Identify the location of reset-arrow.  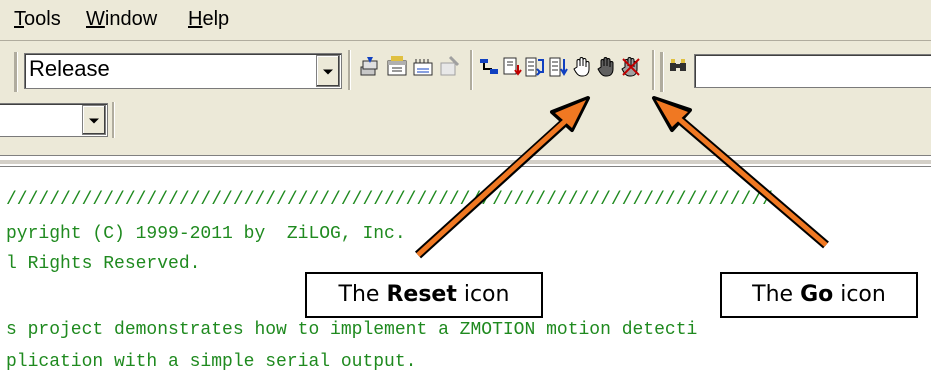
(502, 177).